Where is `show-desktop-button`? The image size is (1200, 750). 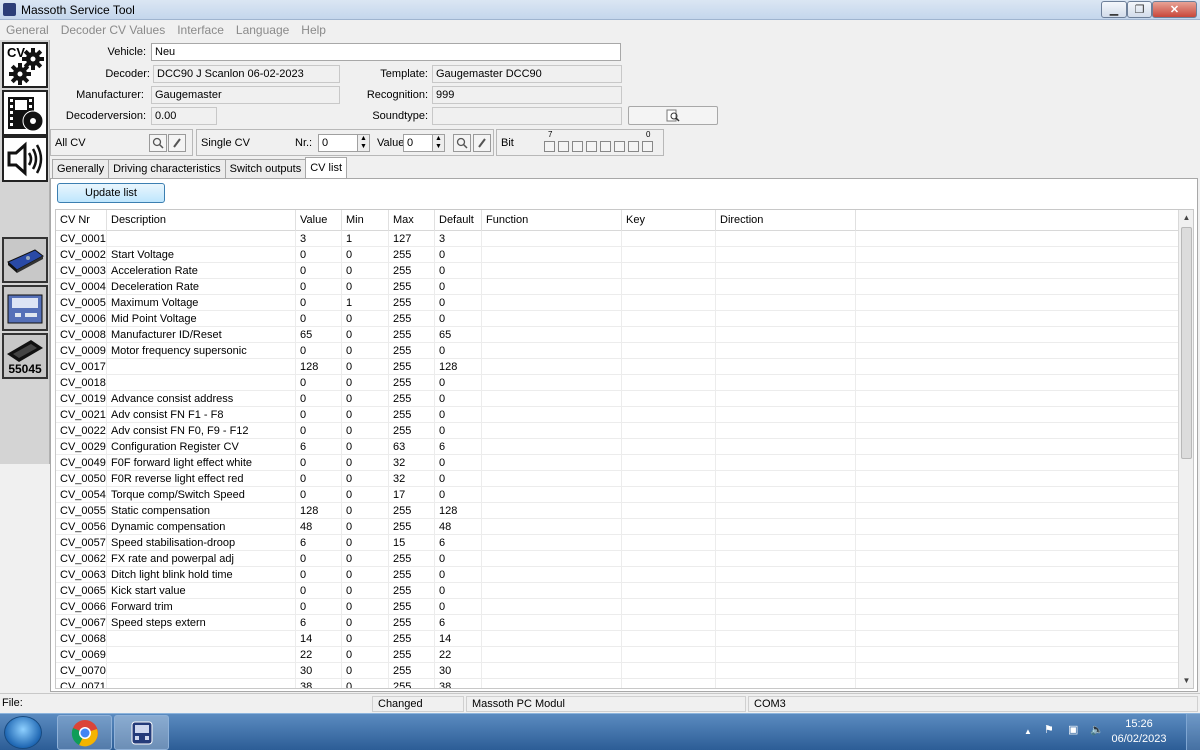 show-desktop-button is located at coordinates (1193, 732).